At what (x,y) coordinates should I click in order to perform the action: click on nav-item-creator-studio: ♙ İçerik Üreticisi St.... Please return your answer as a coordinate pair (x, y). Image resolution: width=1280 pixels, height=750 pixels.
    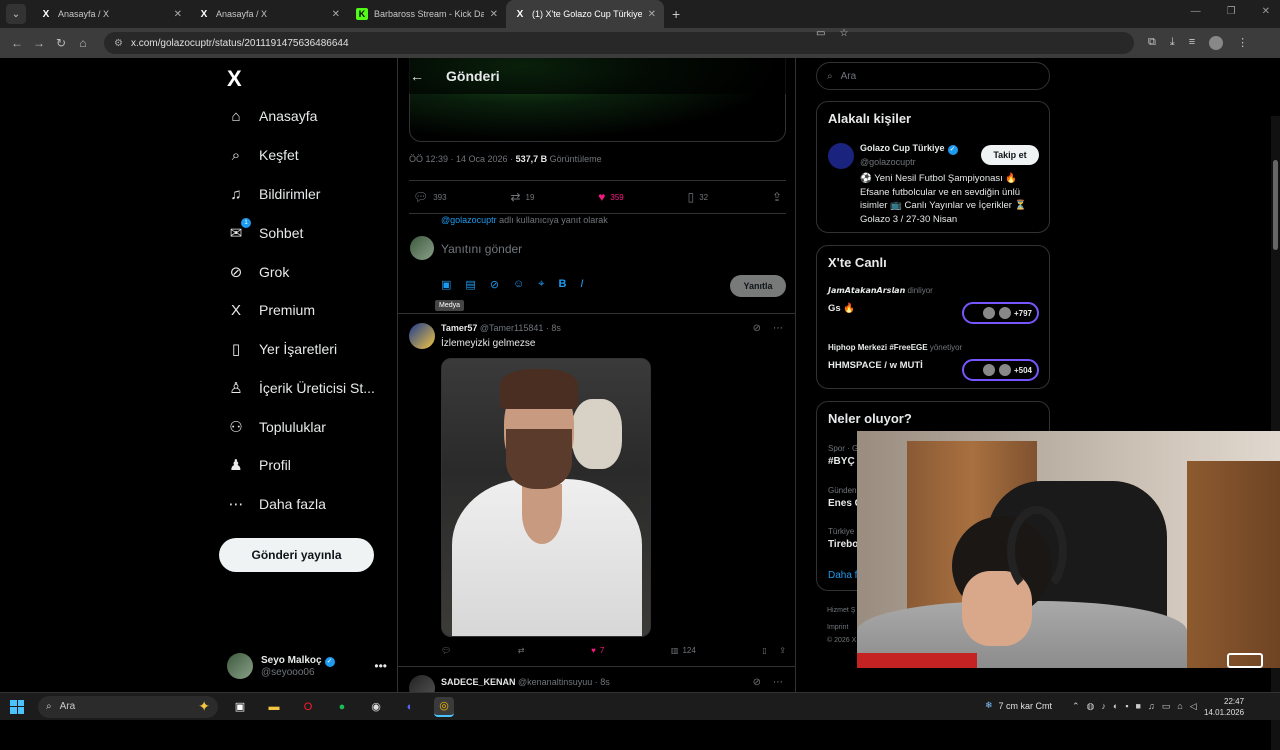
    Looking at the image, I should click on (301, 388).